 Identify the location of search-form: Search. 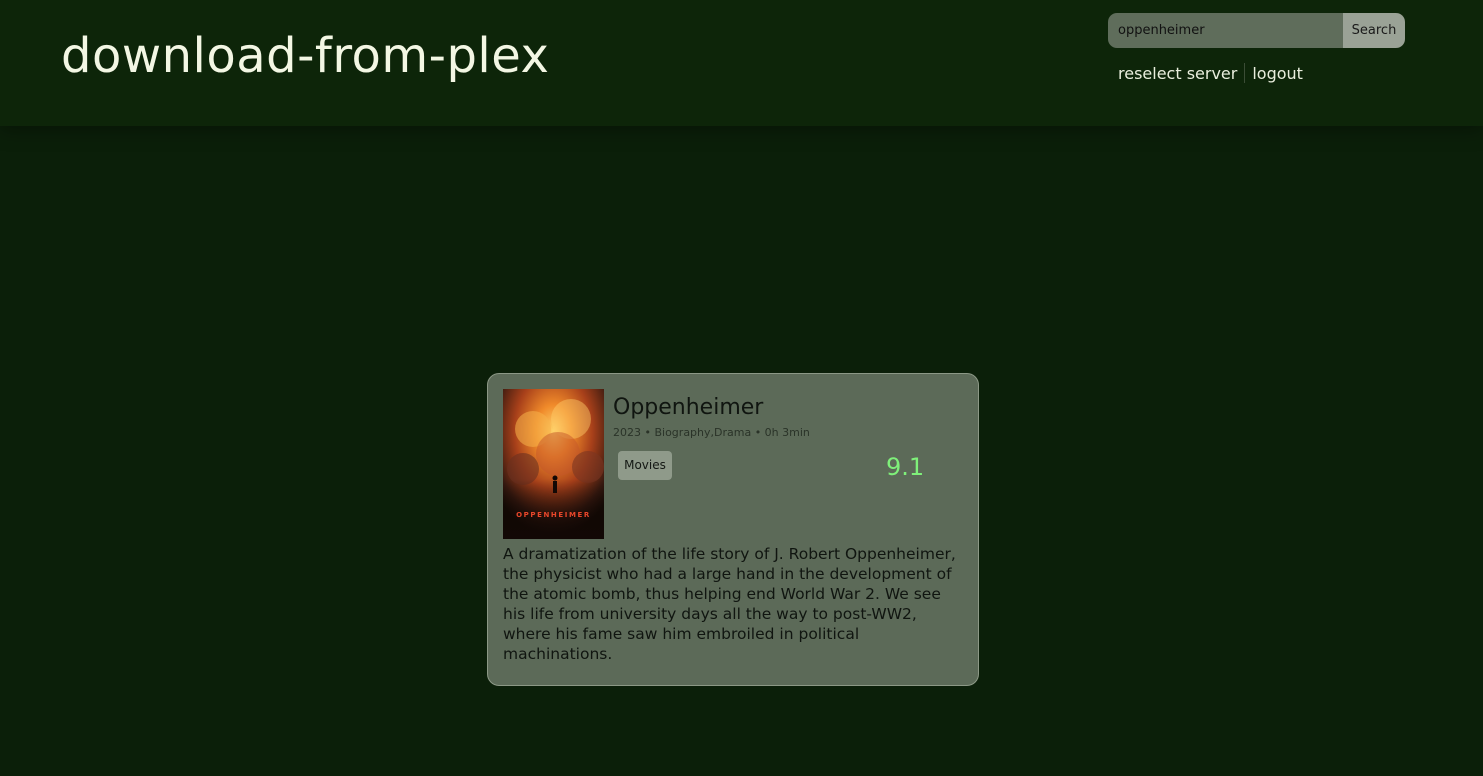
(1256, 30).